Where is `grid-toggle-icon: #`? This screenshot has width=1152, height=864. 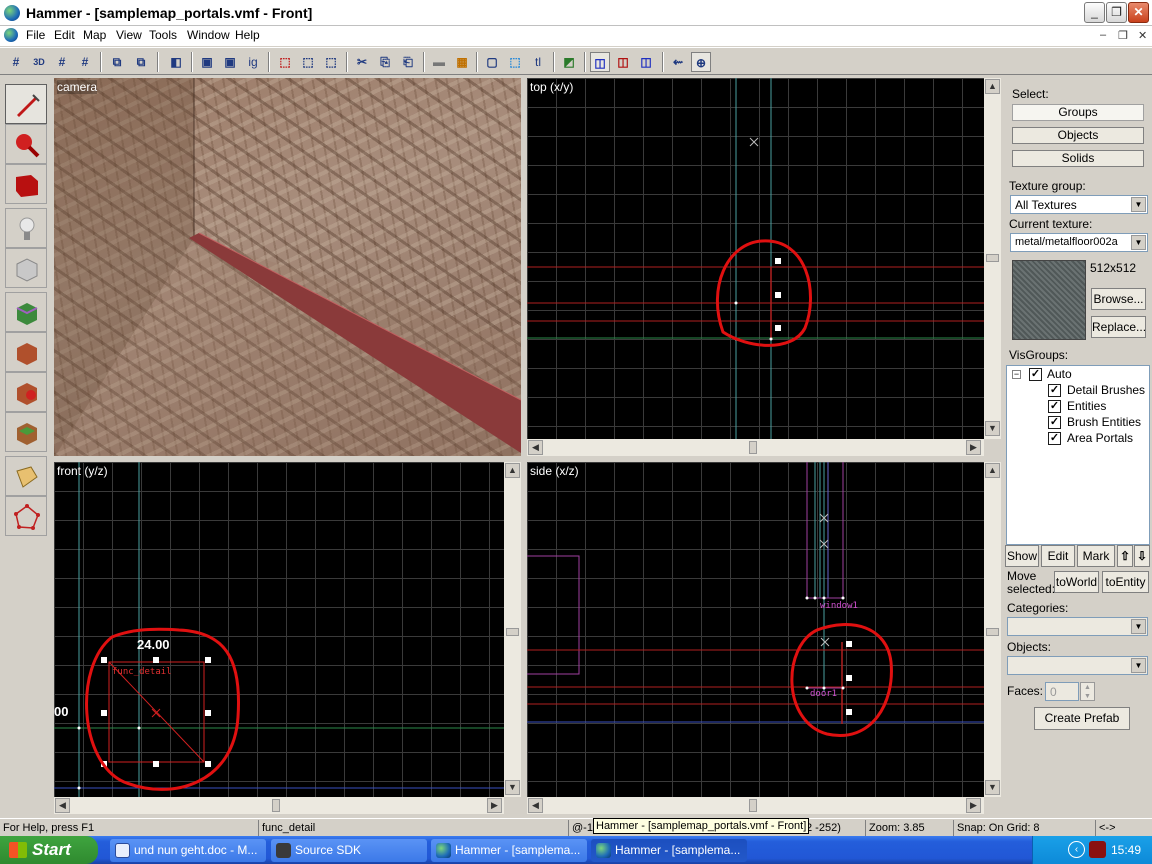
grid-toggle-icon: # is located at coordinates (62, 62).